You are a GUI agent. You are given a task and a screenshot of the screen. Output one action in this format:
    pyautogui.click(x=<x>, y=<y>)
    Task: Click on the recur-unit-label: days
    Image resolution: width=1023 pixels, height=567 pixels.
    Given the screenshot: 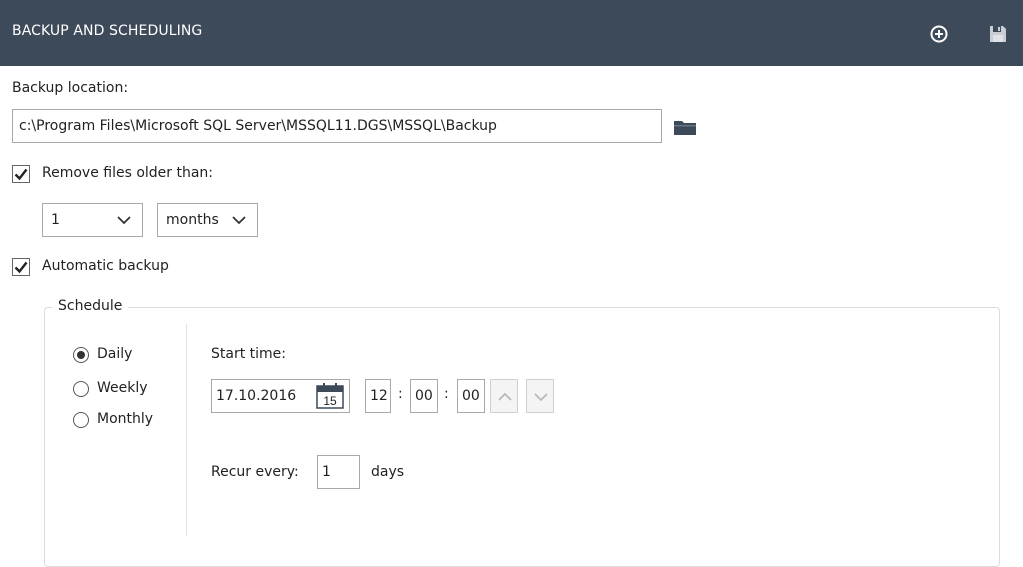 What is the action you would take?
    pyautogui.click(x=388, y=472)
    